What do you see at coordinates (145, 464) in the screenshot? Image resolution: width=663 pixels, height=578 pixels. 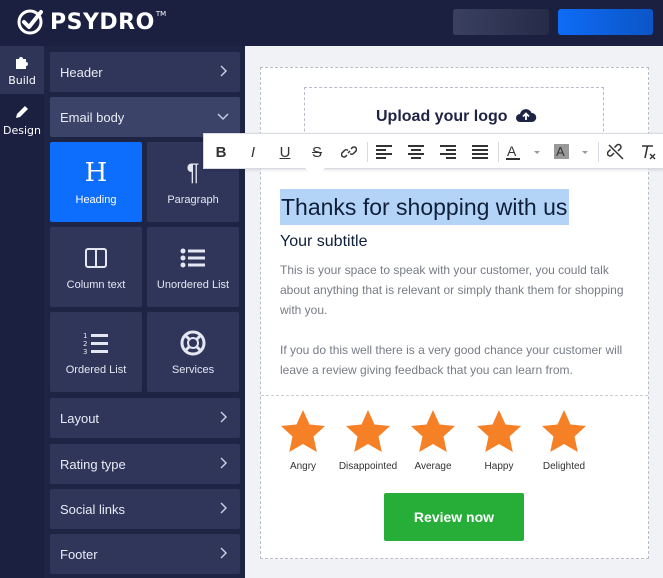 I see `section-rating-type: Rating type` at bounding box center [145, 464].